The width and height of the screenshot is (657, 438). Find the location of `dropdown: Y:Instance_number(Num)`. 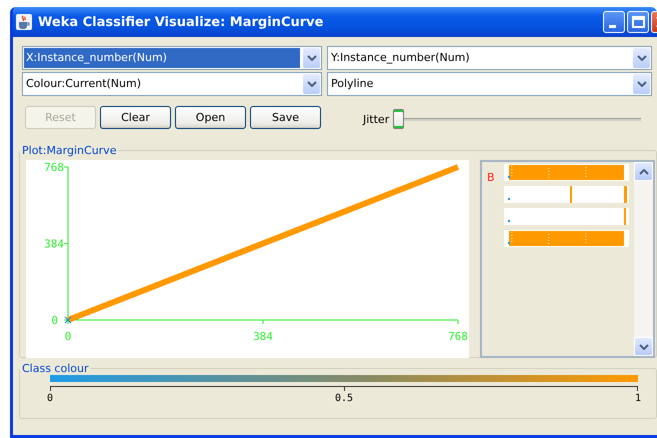

dropdown: Y:Instance_number(Num) is located at coordinates (489, 58).